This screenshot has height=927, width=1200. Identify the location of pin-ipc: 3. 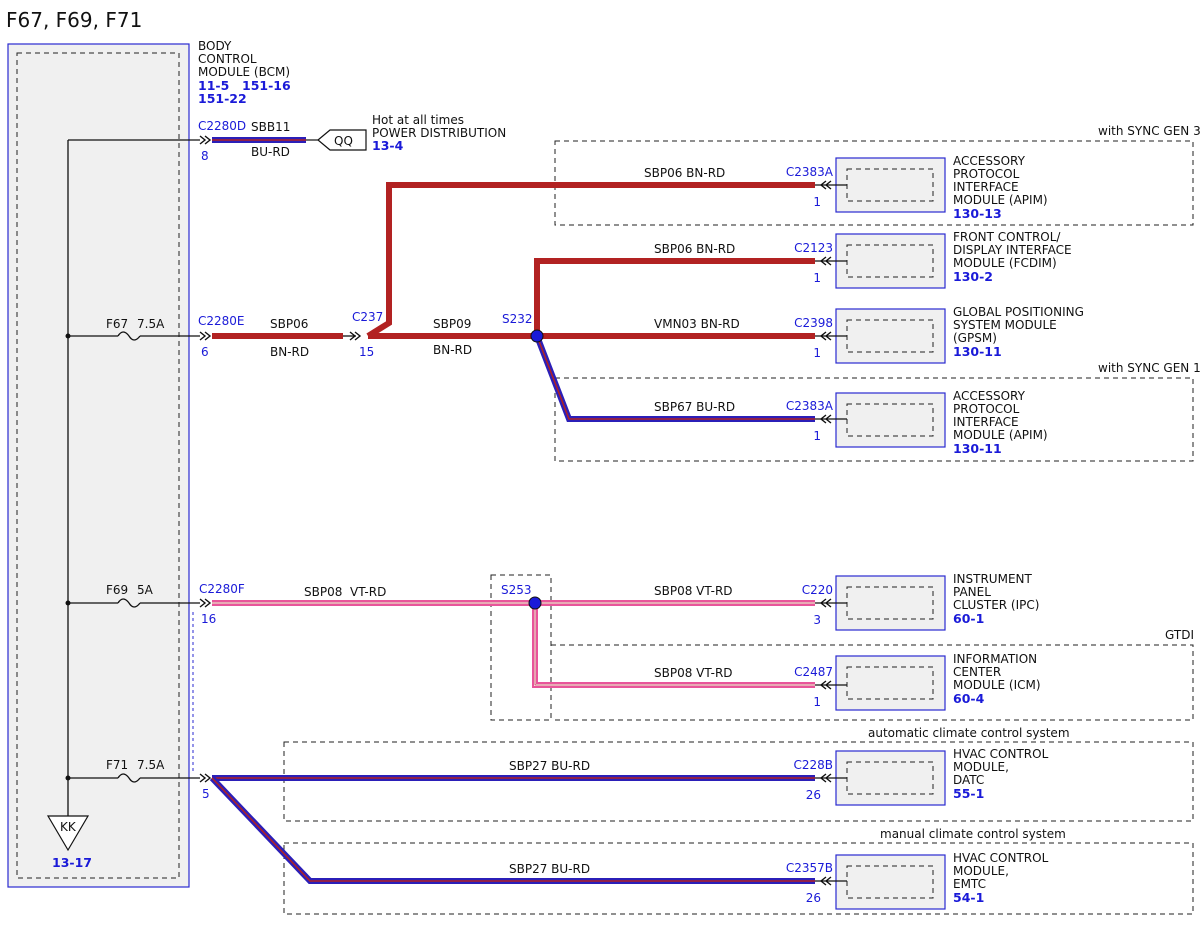
(817, 620).